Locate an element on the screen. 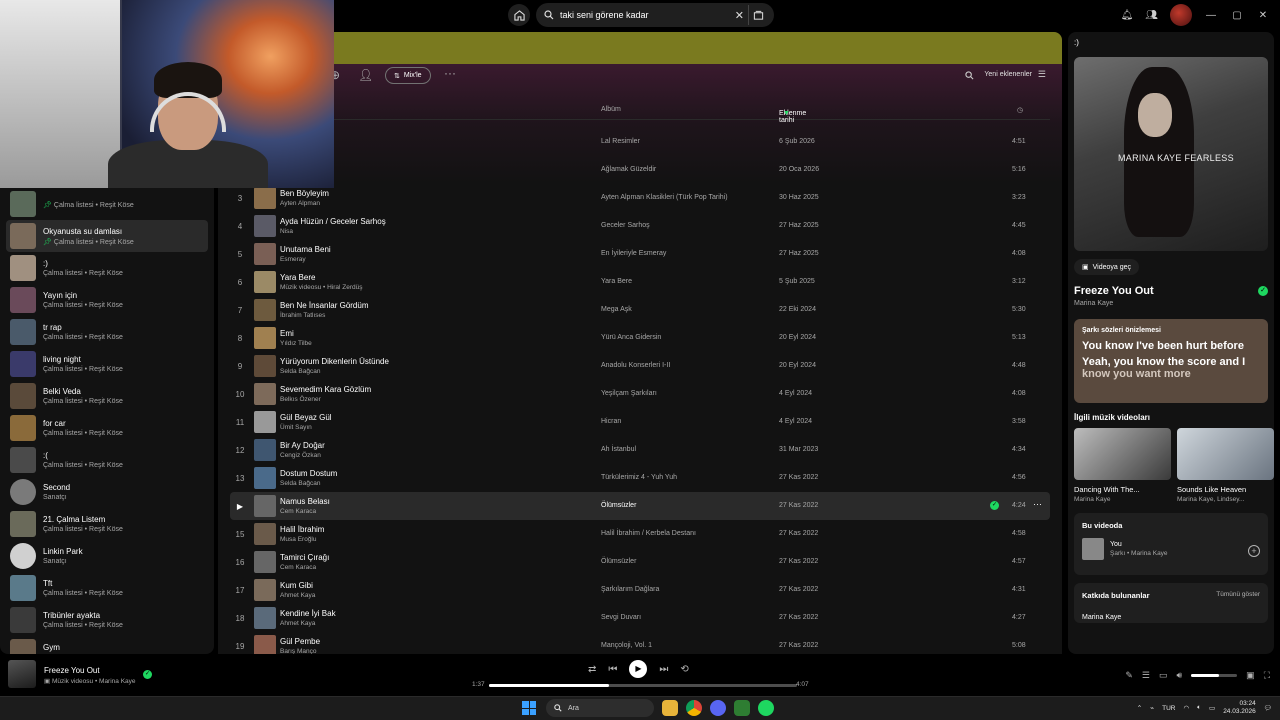  sidebar-item: Yayın için Çalma listesi • Reşit Köse is located at coordinates (107, 300).